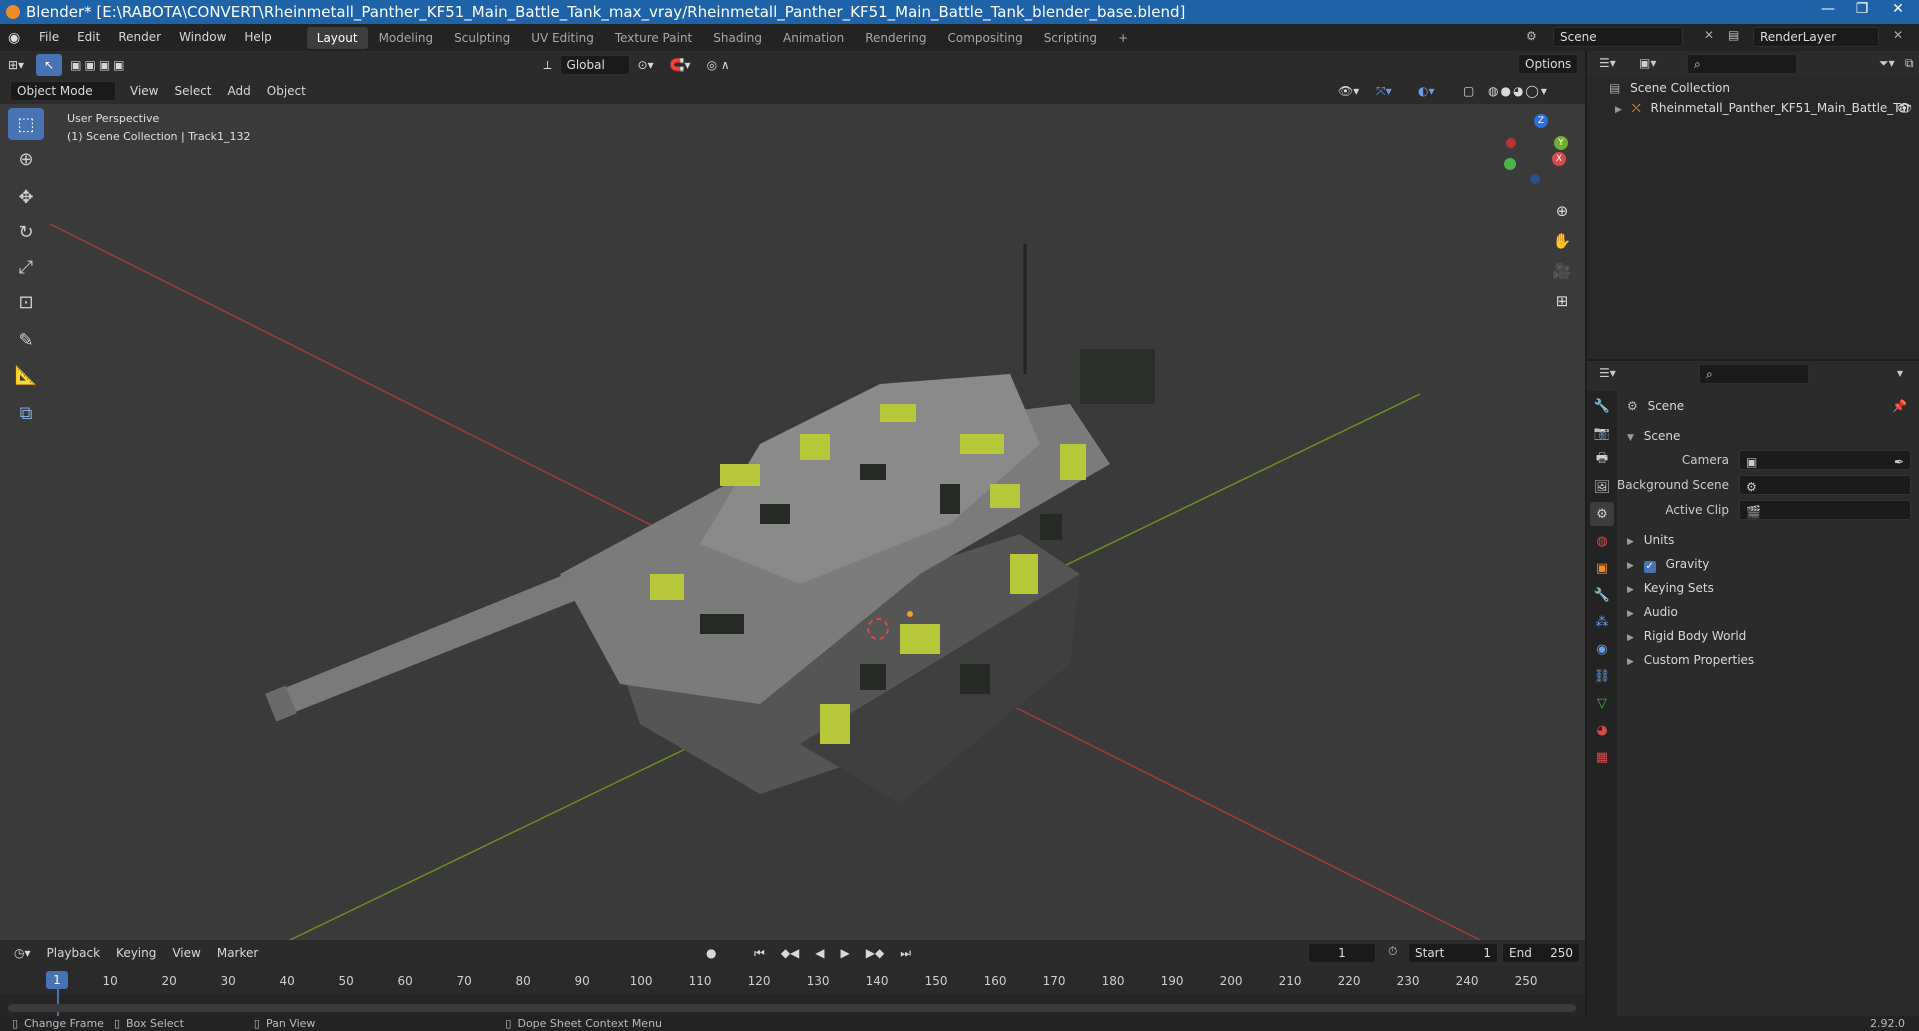 This screenshot has width=1919, height=1031. I want to click on tool-tab-icon: 🔧, so click(1602, 406).